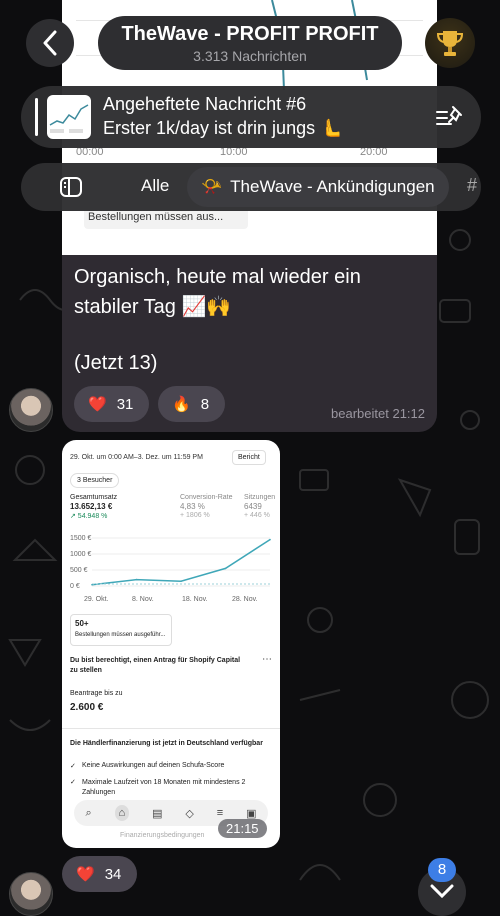 The height and width of the screenshot is (916, 500). I want to click on search-icon: ⌕, so click(88, 812).